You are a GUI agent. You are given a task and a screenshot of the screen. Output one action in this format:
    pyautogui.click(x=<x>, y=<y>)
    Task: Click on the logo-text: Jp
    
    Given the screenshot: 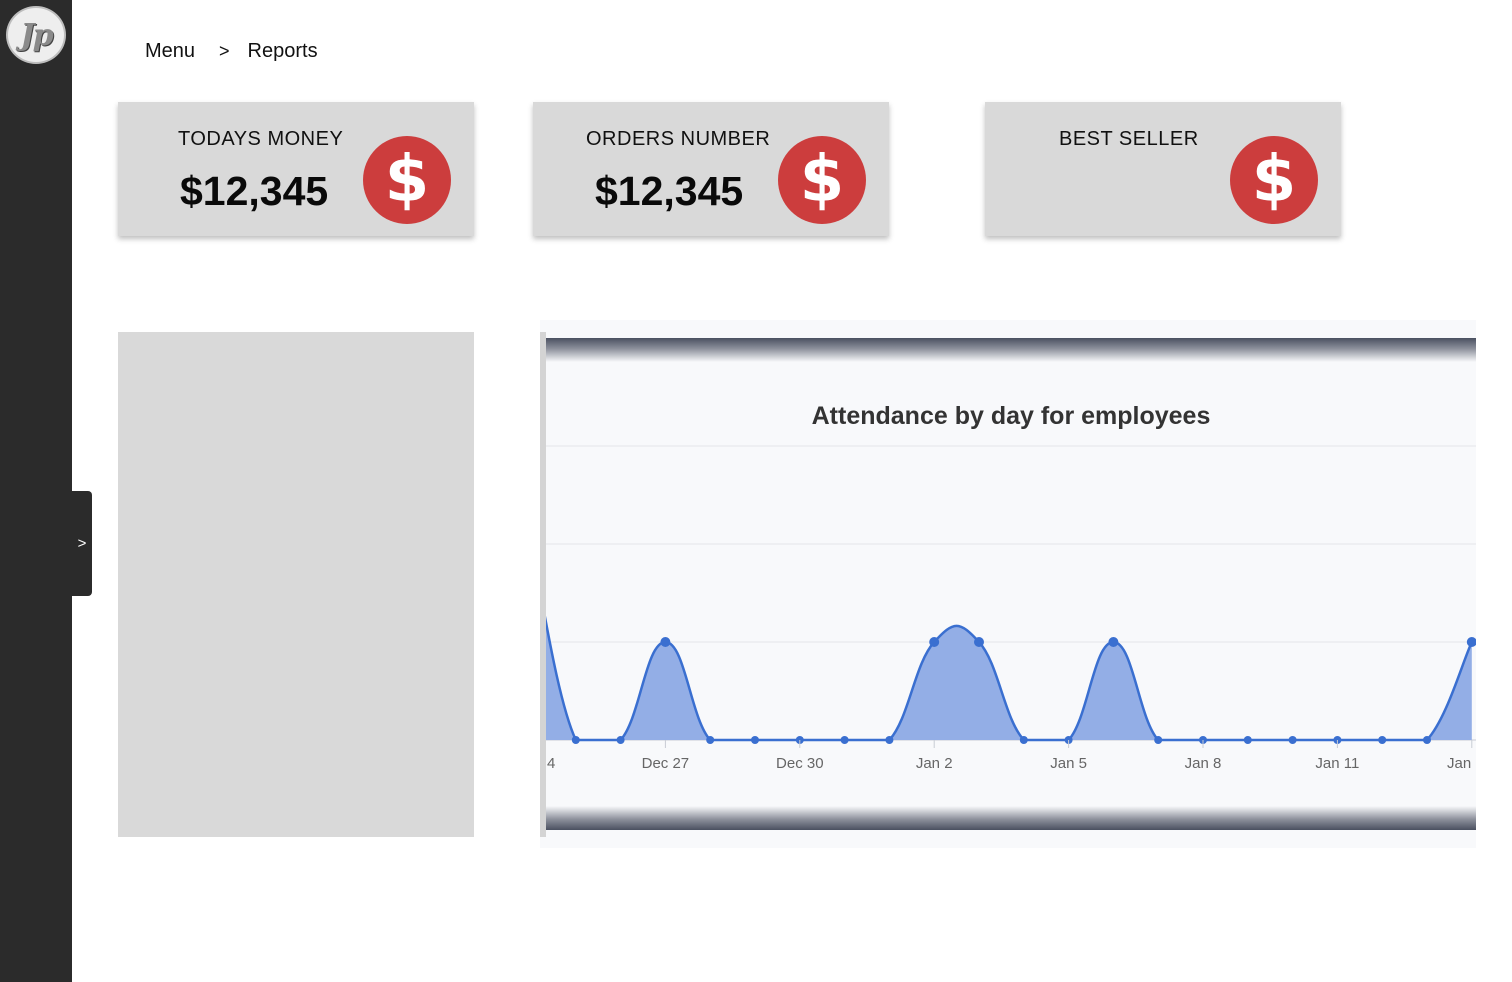 What is the action you would take?
    pyautogui.click(x=36, y=35)
    